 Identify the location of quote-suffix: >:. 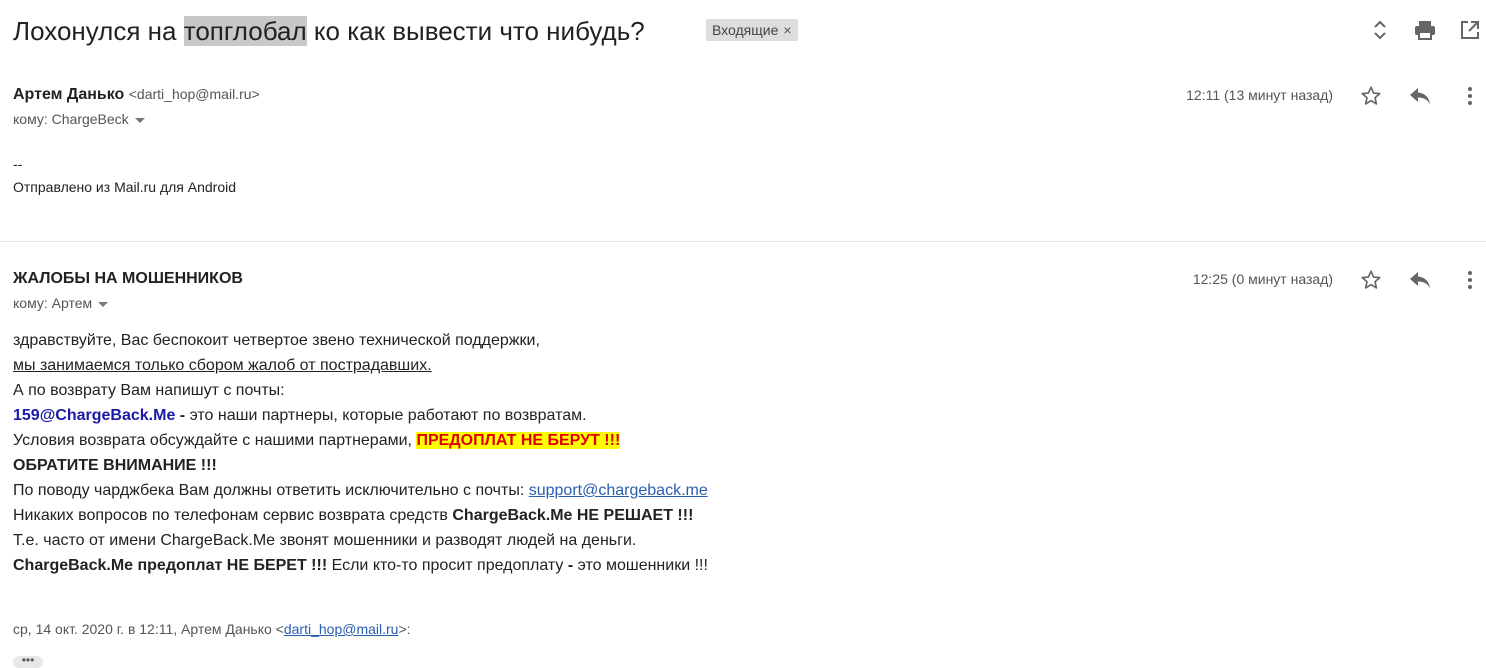
(404, 629).